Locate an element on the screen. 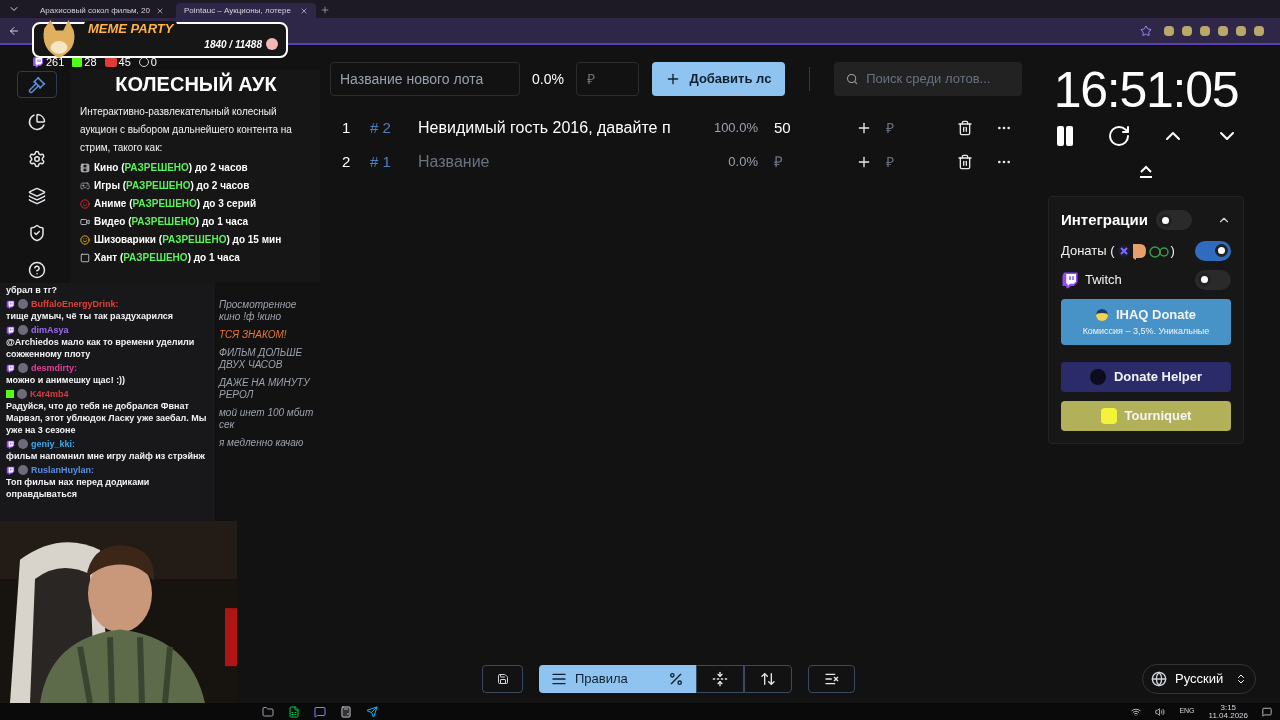 The width and height of the screenshot is (1280, 720). clear-list-button is located at coordinates (831, 679).